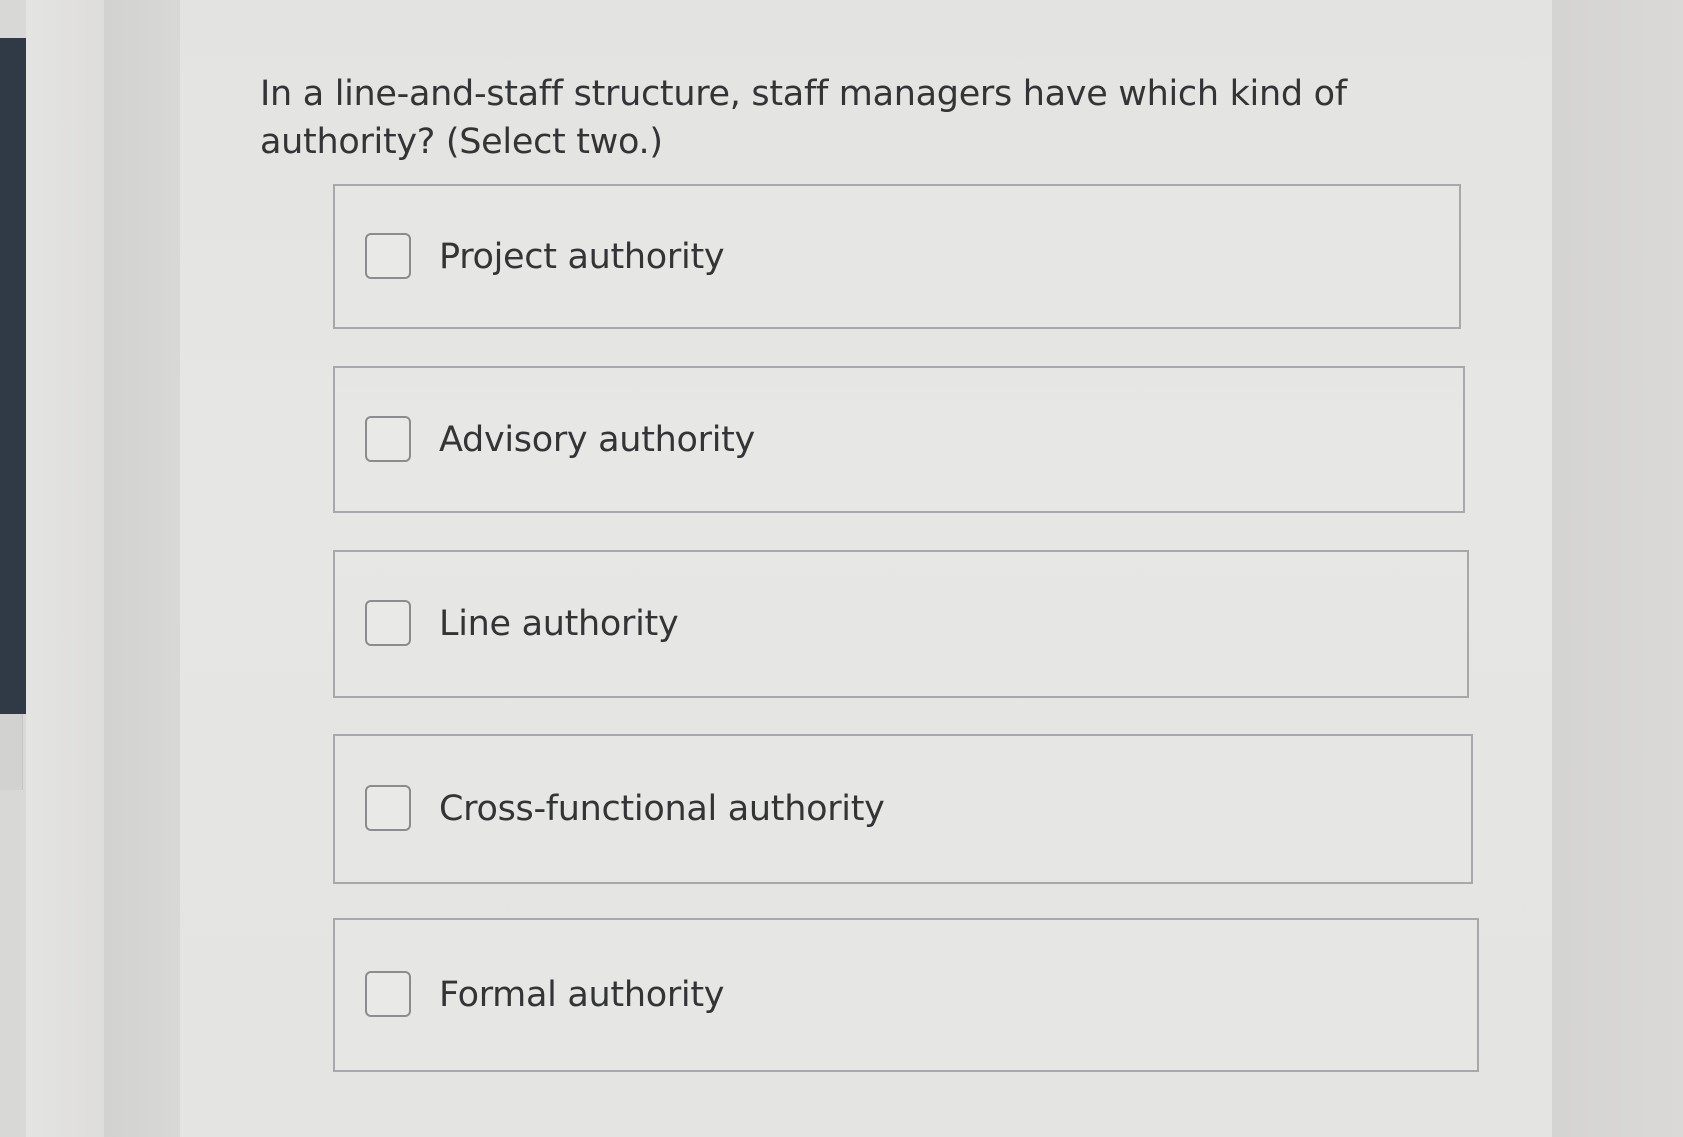 The image size is (1683, 1137). Describe the element at coordinates (559, 624) in the screenshot. I see `option-label: Line authority` at that location.